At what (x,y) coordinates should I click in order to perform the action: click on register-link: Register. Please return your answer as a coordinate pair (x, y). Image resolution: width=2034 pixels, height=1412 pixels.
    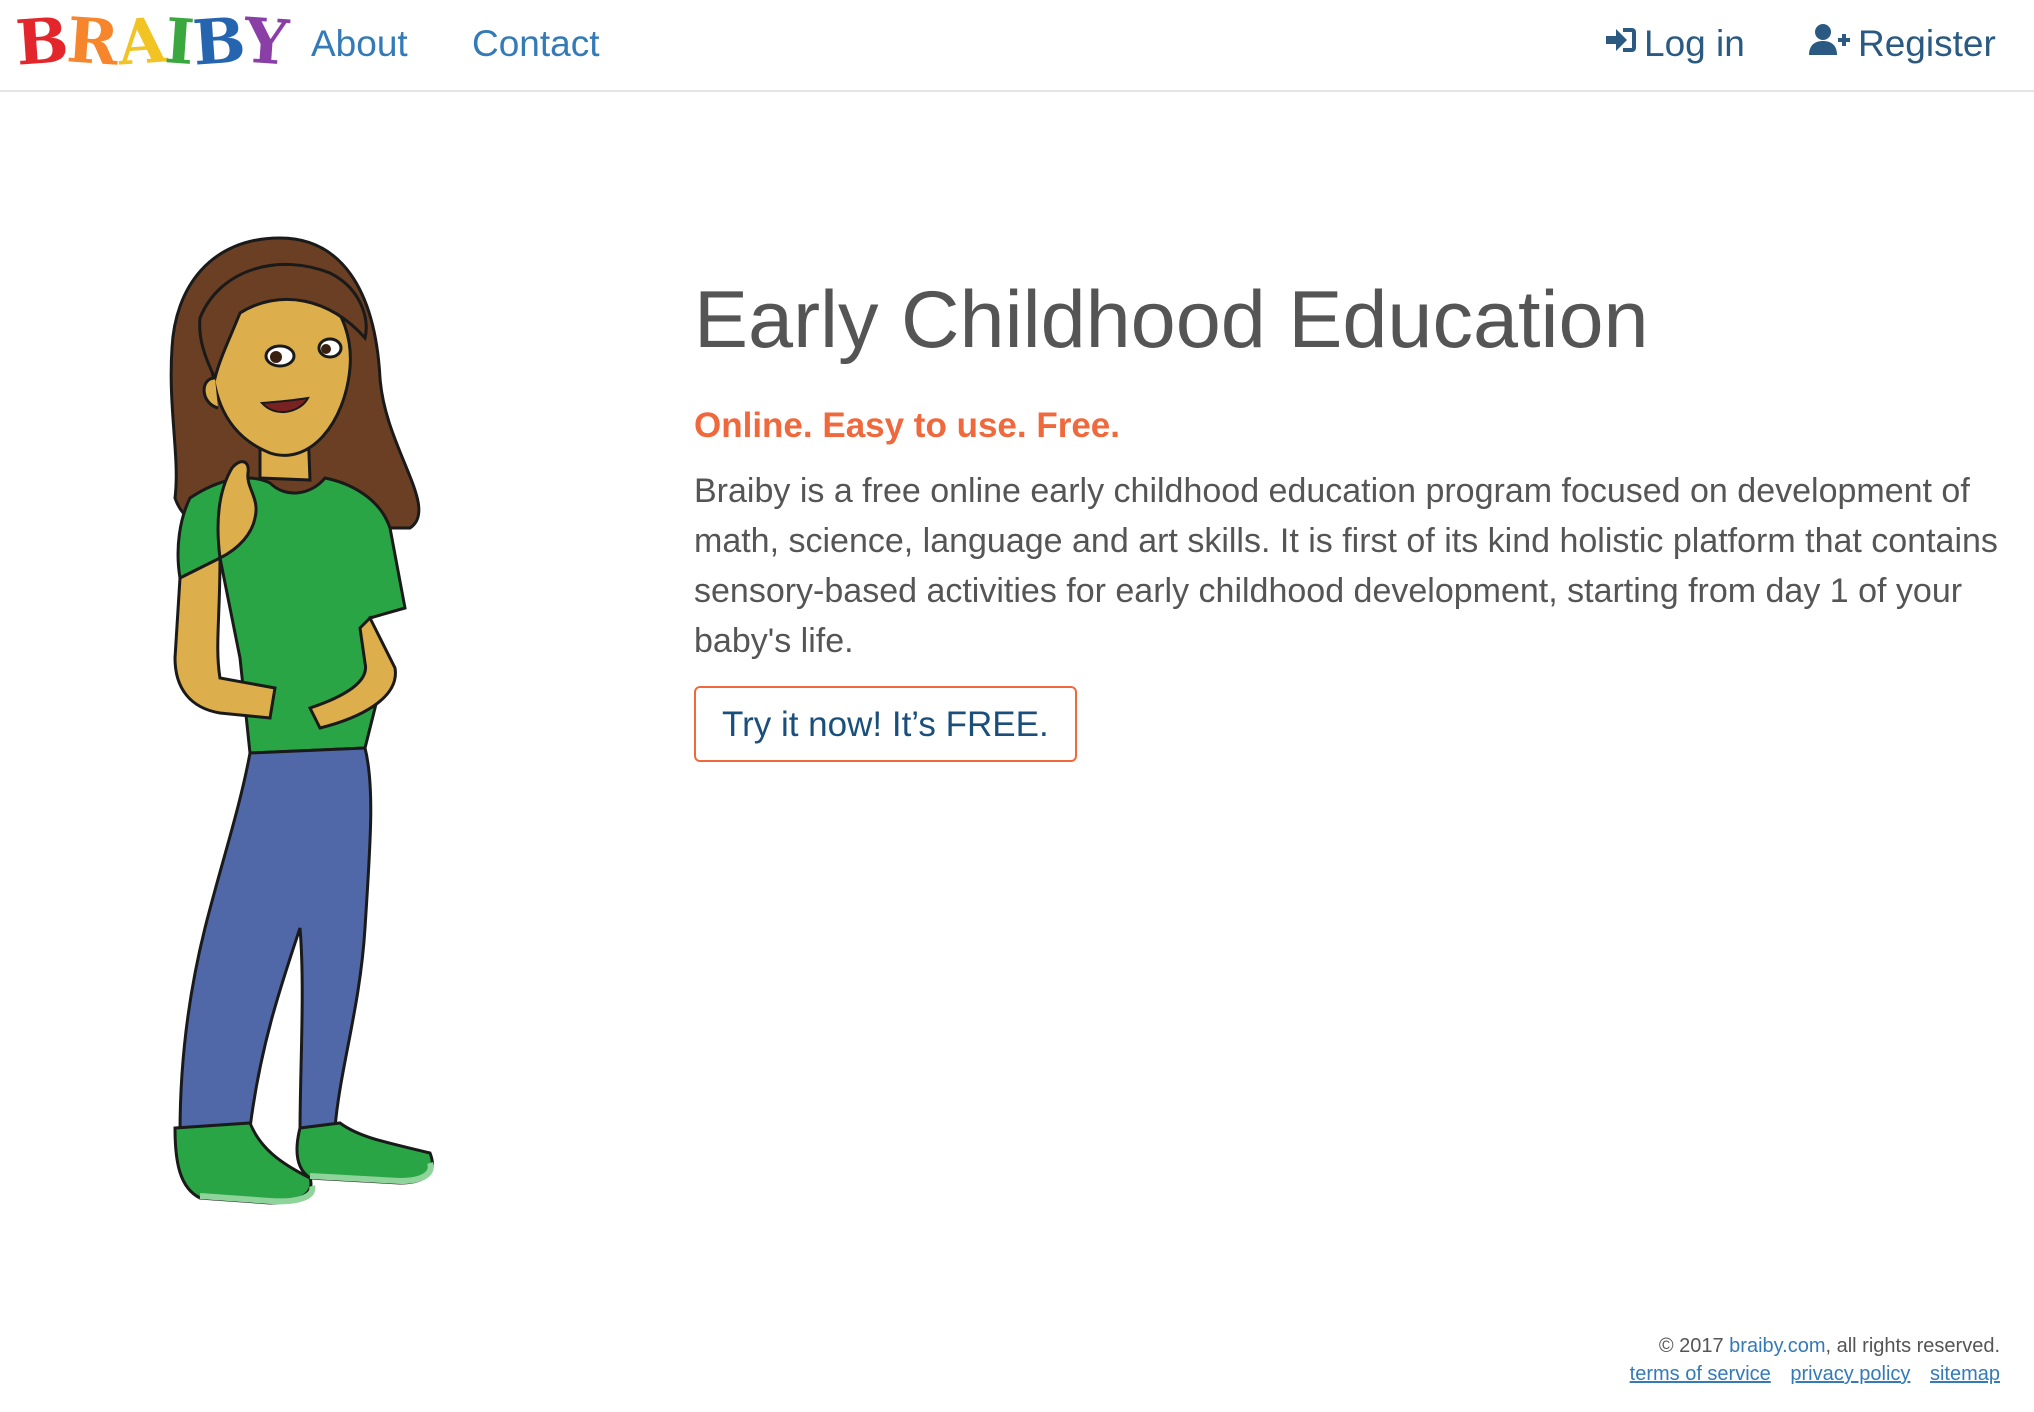
    Looking at the image, I should click on (1902, 44).